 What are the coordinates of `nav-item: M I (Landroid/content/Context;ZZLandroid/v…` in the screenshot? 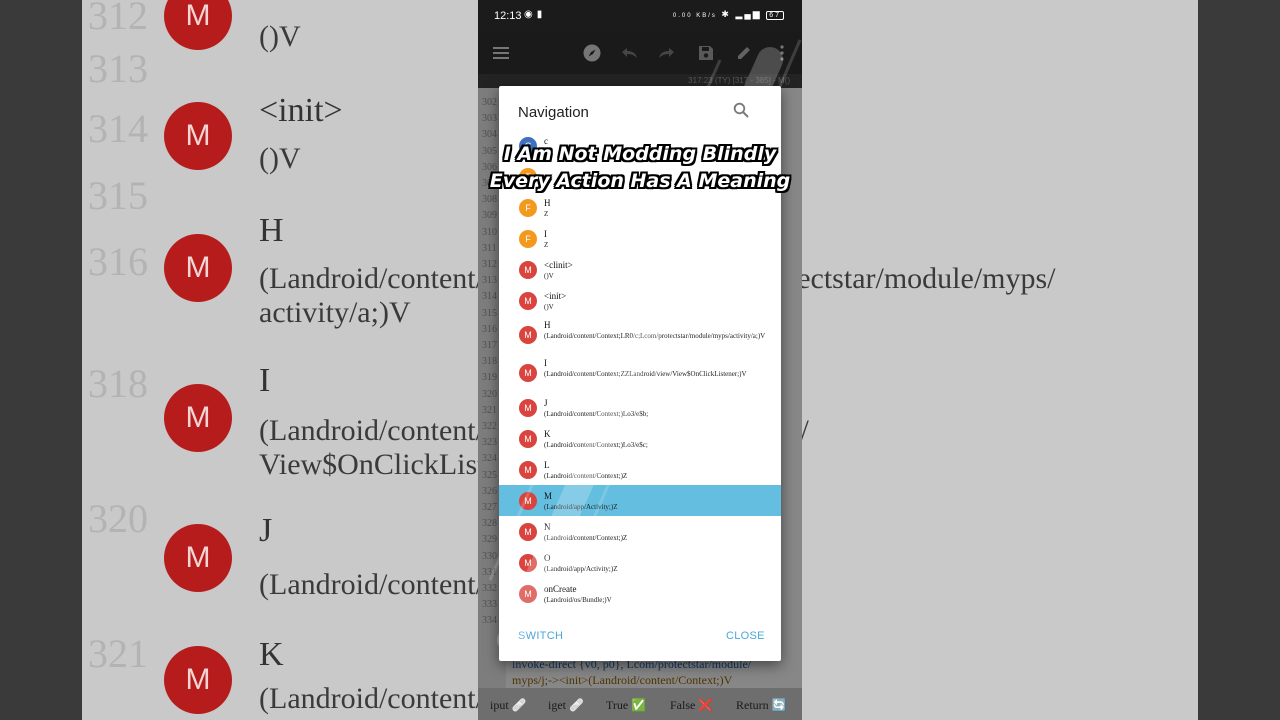 It's located at (640, 373).